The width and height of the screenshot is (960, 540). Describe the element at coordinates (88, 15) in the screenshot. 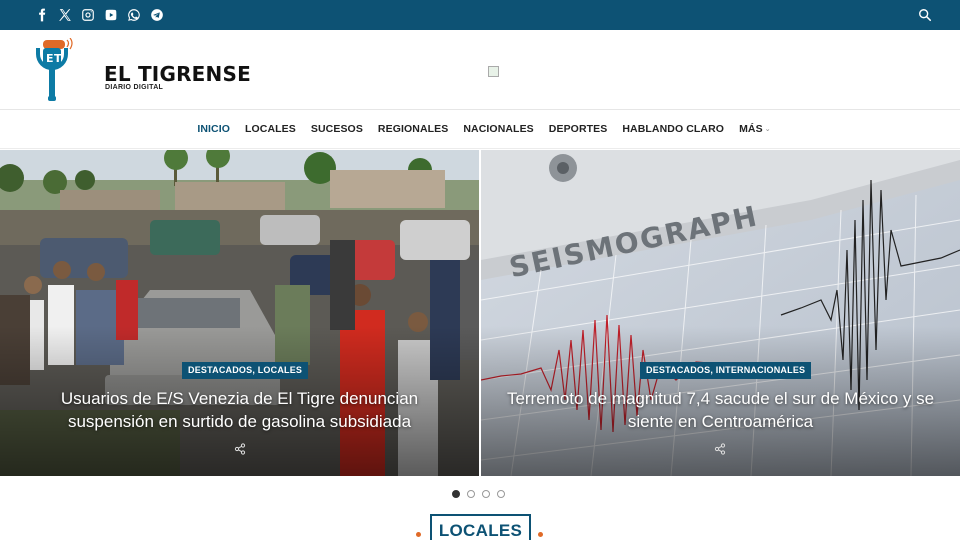

I see `instagram-icon` at that location.